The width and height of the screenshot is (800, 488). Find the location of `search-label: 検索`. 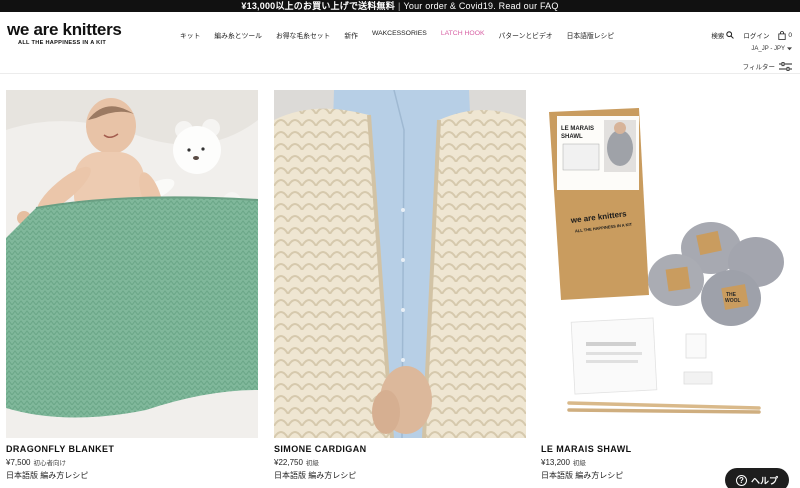

search-label: 検索 is located at coordinates (718, 36).